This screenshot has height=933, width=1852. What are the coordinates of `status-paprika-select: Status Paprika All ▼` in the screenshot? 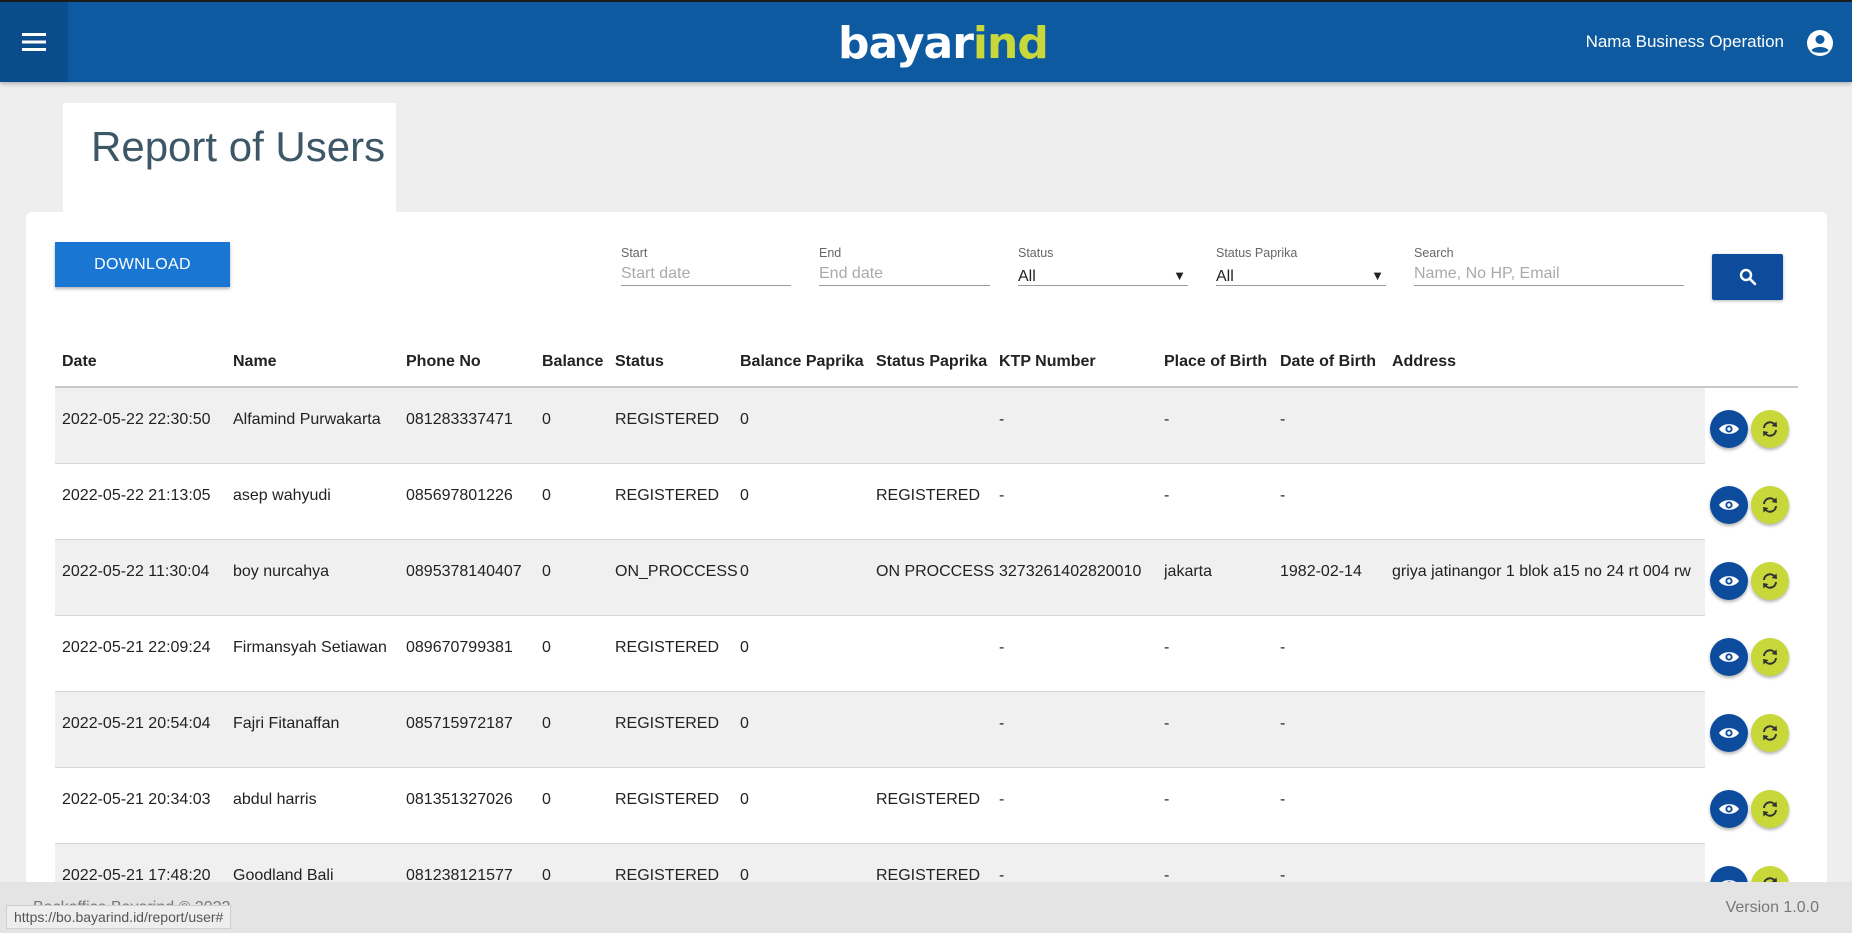 It's located at (1301, 266).